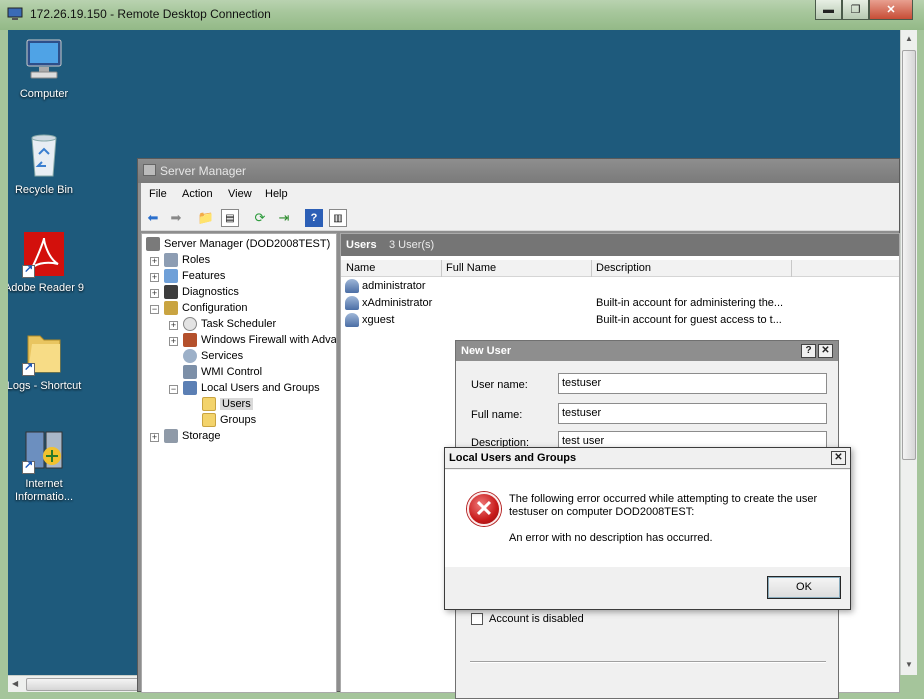 Image resolution: width=924 pixels, height=699 pixels. I want to click on error-dialog-title: Local Users and Groups, so click(513, 458).